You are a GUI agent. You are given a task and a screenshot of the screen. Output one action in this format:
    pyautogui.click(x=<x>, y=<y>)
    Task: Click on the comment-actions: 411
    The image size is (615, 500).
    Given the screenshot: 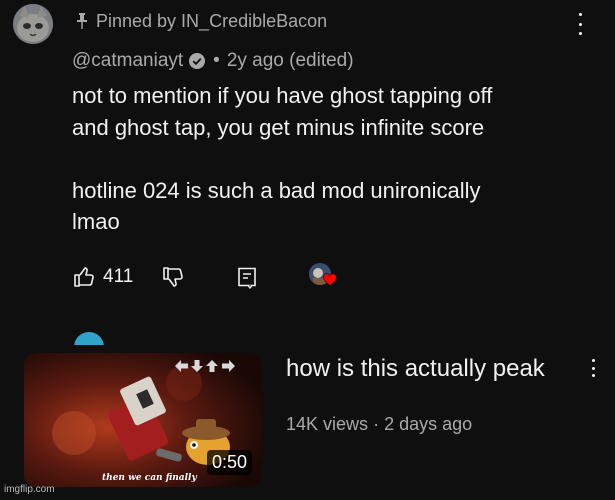 What is the action you would take?
    pyautogui.click(x=205, y=277)
    